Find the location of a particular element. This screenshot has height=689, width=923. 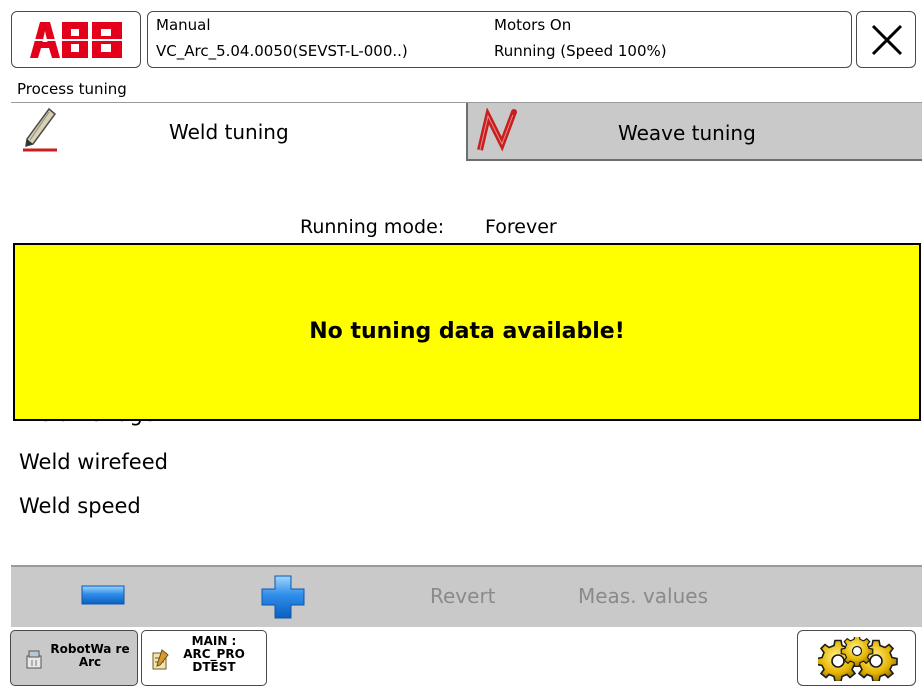

no-data-message: No tuning data available! is located at coordinates (467, 331).